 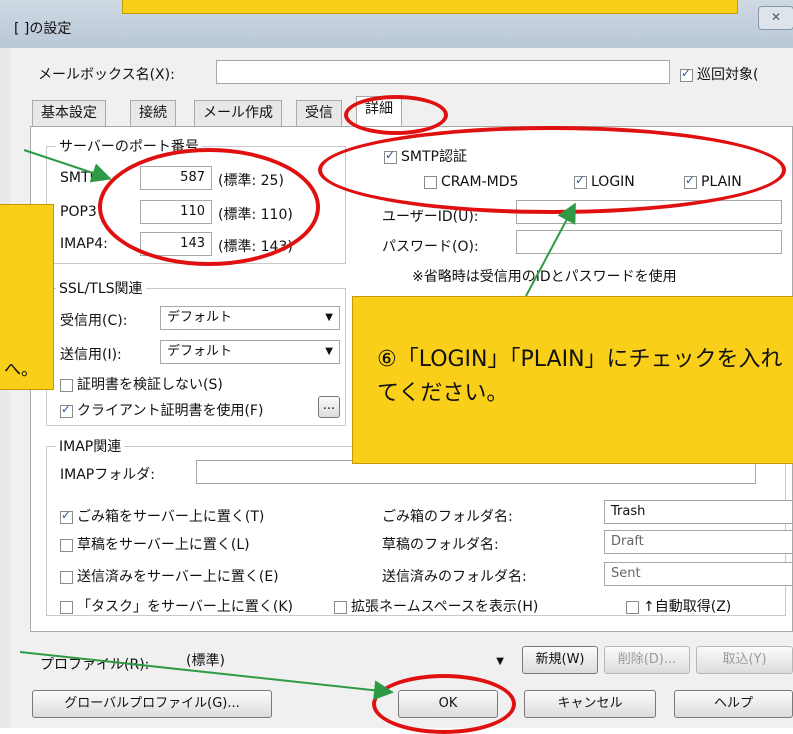 I want to click on arrow-to-ok, so click(x=206, y=676).